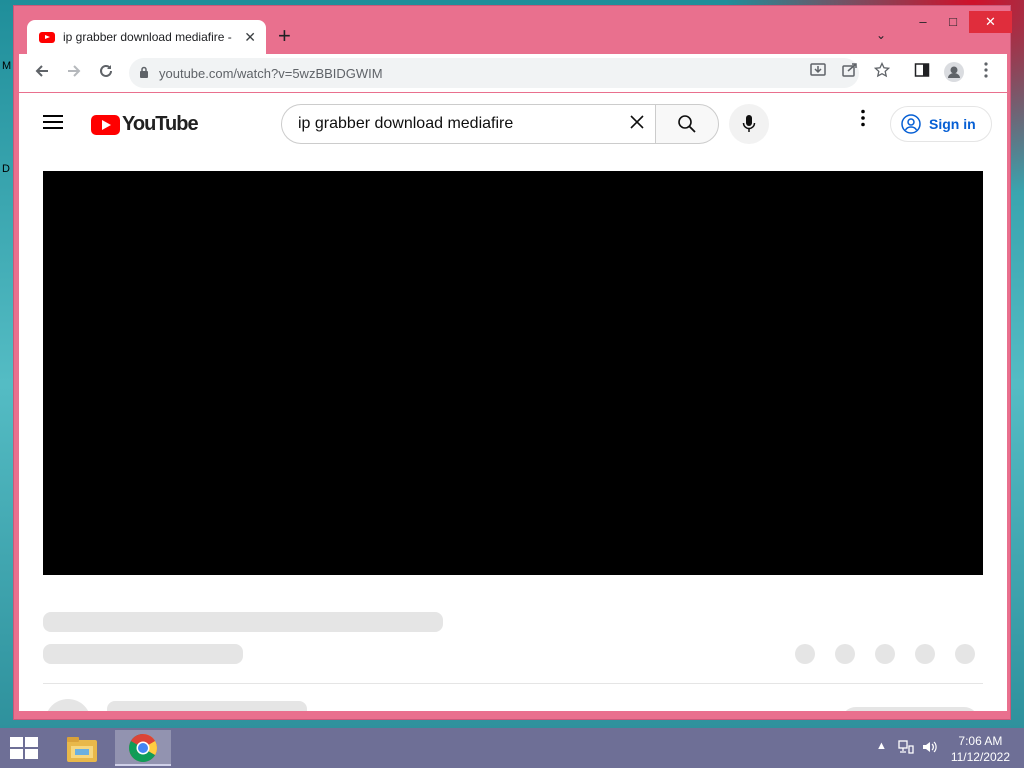 This screenshot has width=1024, height=768. What do you see at coordinates (271, 73) in the screenshot?
I see `url-text: youtube.com/watch?v=5wzBBIDGWIM` at bounding box center [271, 73].